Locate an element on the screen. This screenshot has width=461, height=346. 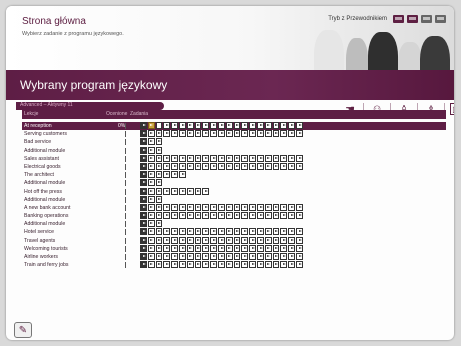
table-row: Welcoming tourists is located at coordinates (234, 248).